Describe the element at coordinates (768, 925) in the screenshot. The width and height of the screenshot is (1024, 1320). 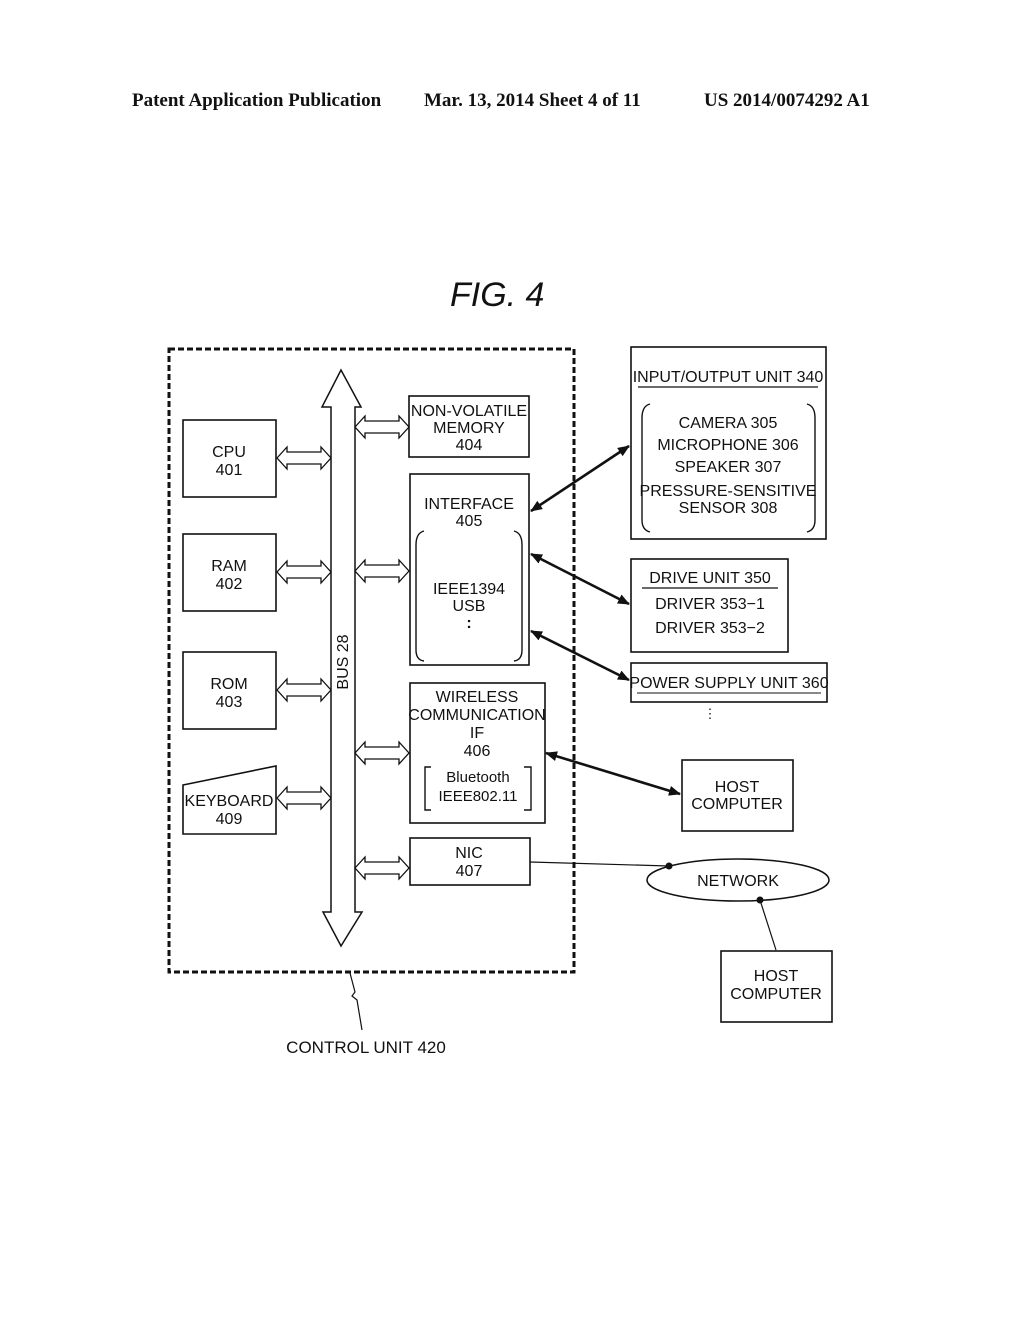
I see `network-host-line` at that location.